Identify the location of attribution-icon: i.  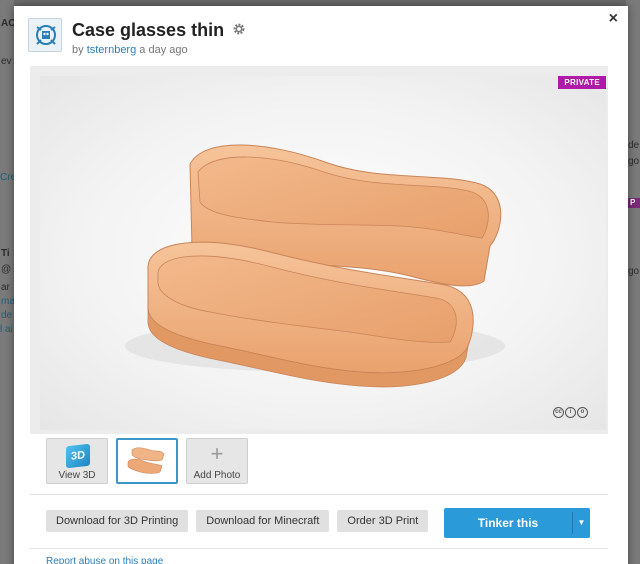
(570, 412).